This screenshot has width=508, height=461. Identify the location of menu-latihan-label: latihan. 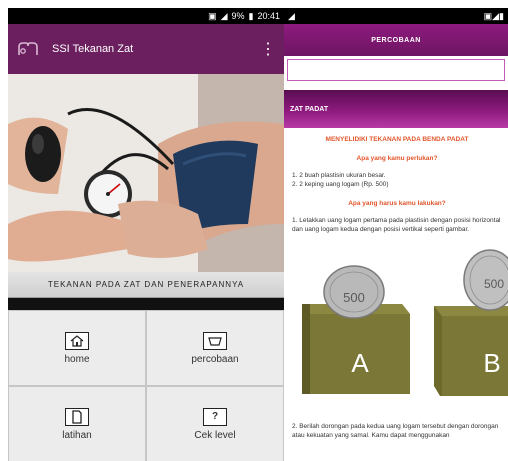
(77, 435).